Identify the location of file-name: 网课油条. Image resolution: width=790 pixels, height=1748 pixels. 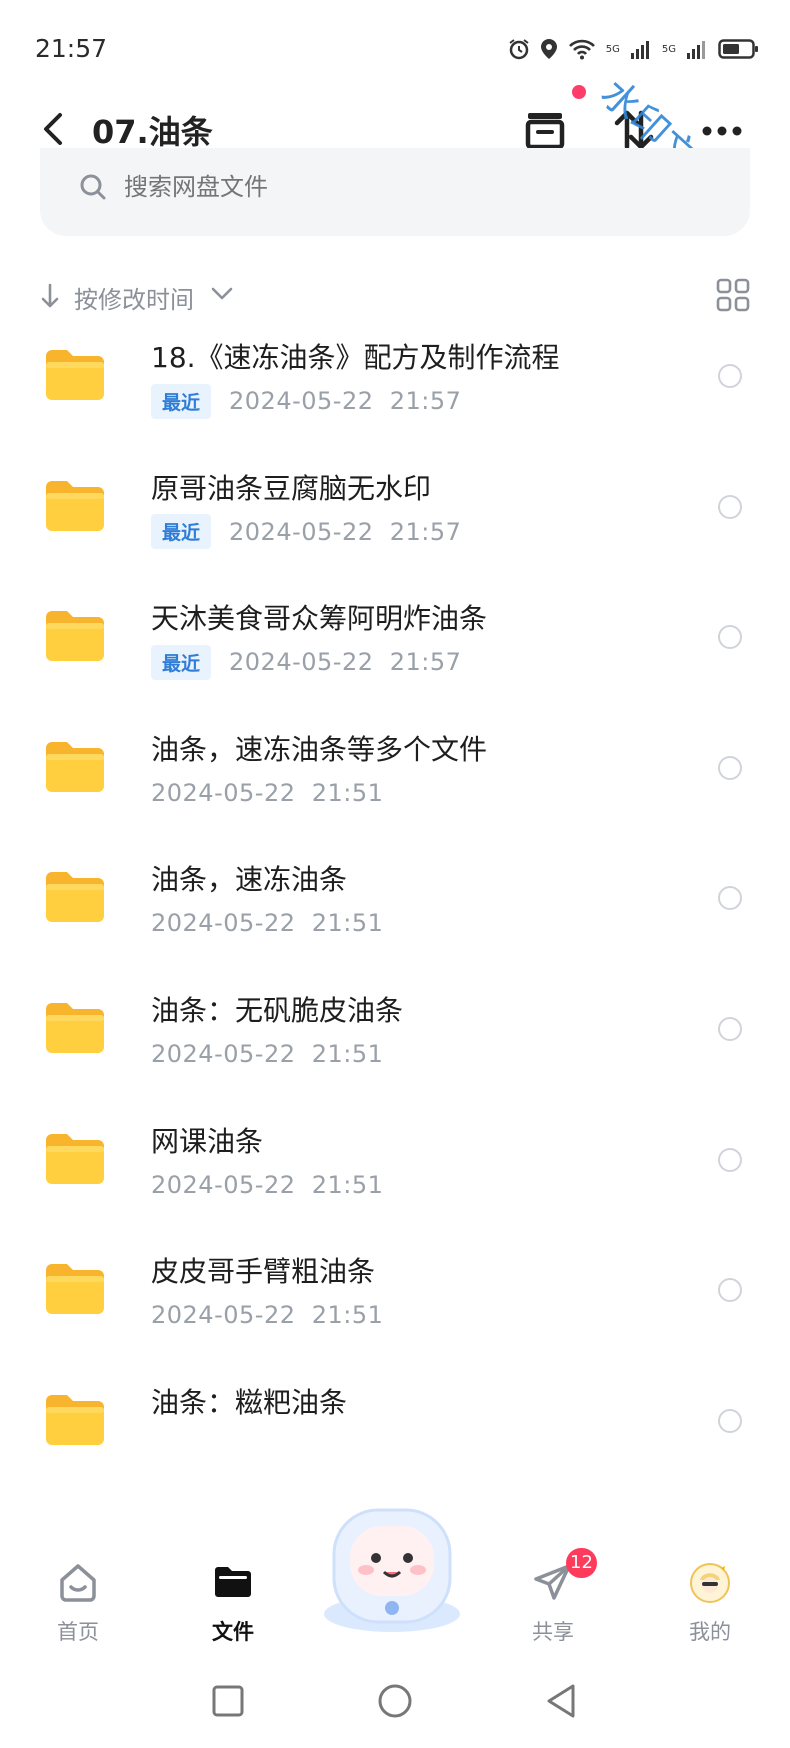
(207, 1141).